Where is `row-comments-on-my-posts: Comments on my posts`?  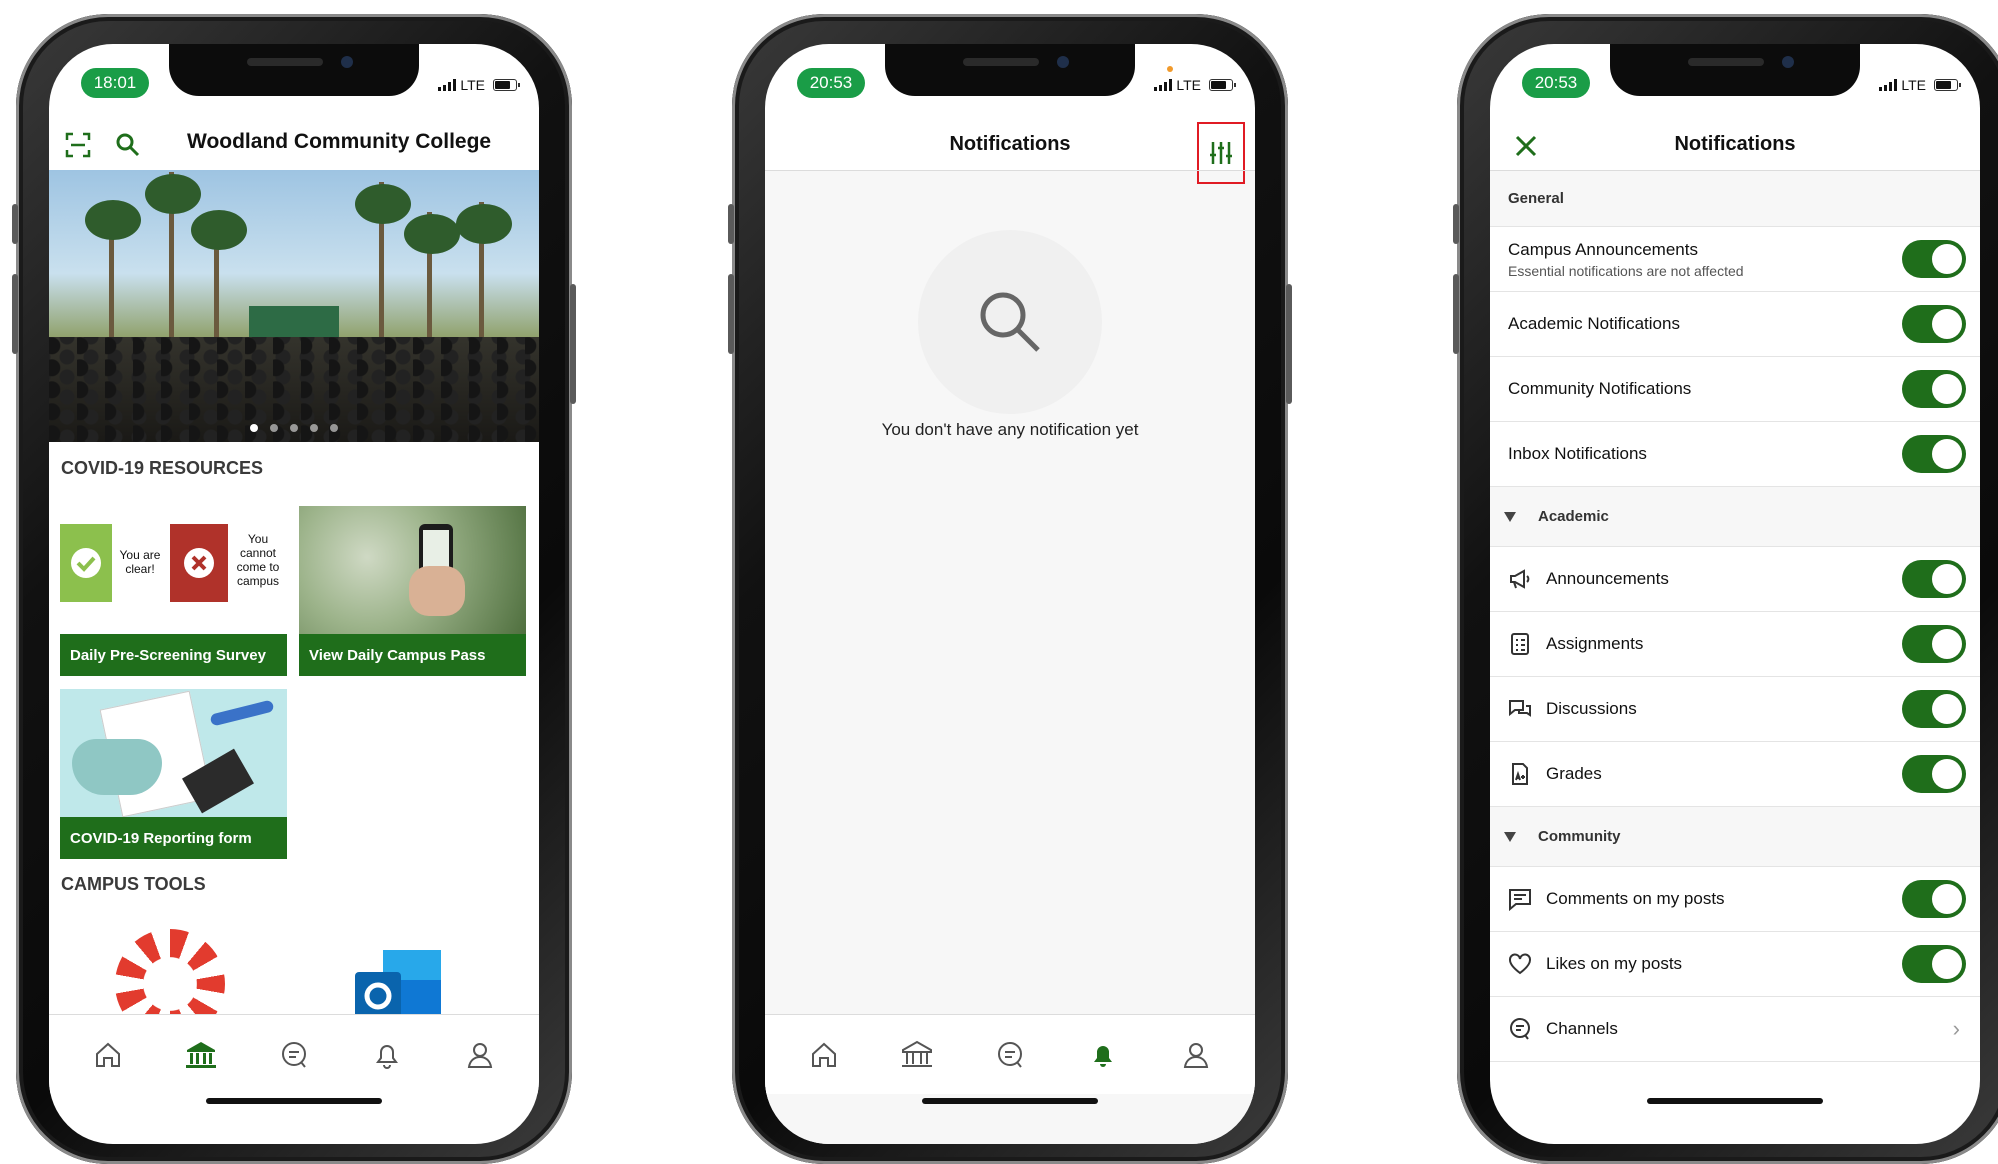
row-comments-on-my-posts: Comments on my posts is located at coordinates (1735, 899).